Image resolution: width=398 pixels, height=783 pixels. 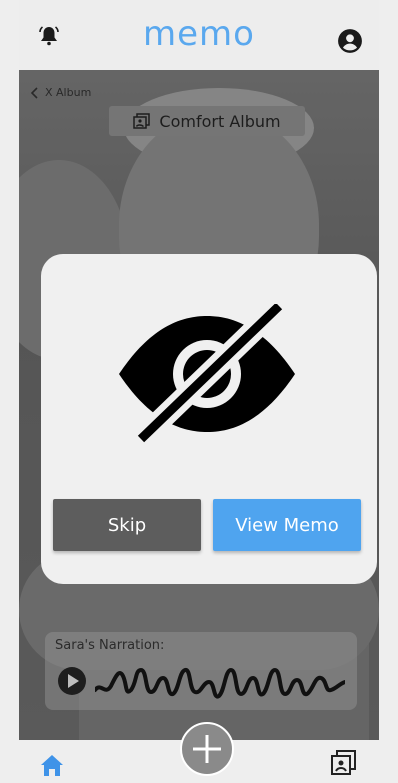 I want to click on play-icon, so click(x=72, y=681).